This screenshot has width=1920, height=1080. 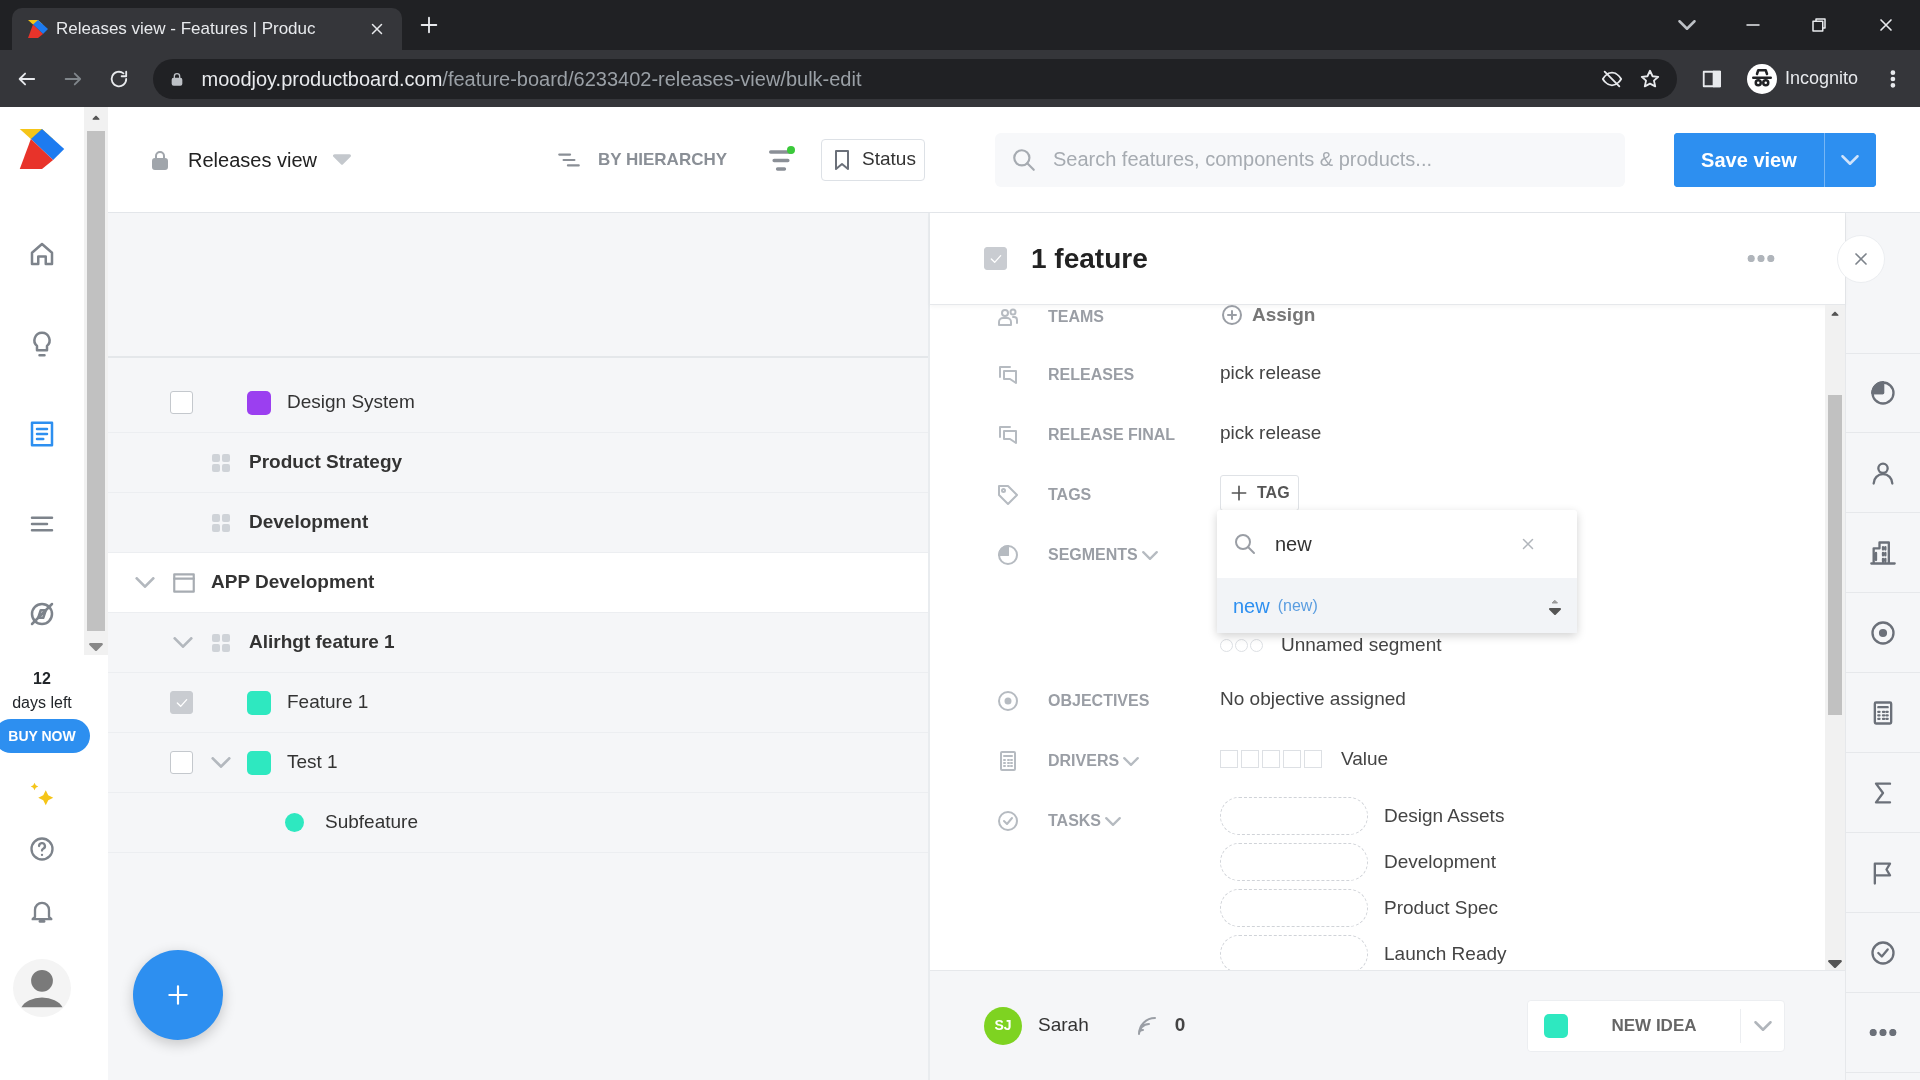 What do you see at coordinates (1687, 25) in the screenshot?
I see `tab-list-icon` at bounding box center [1687, 25].